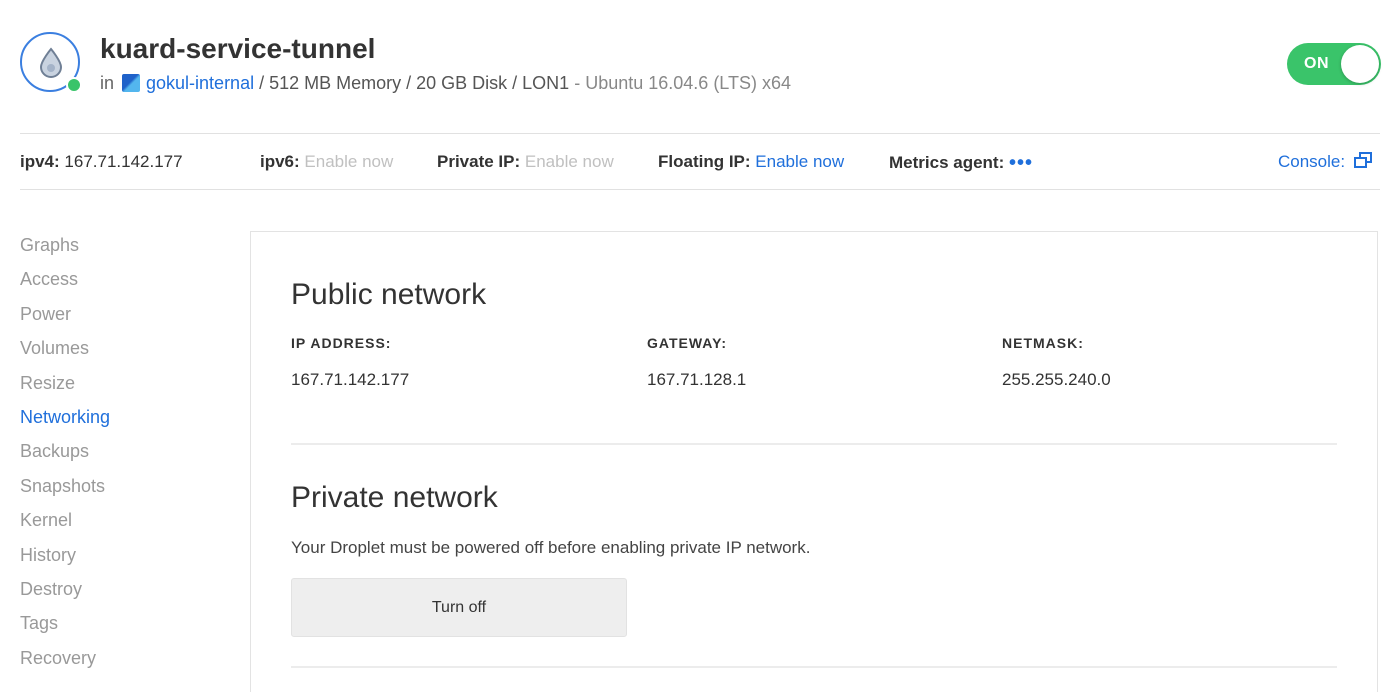  Describe the element at coordinates (120, 522) in the screenshot. I see `sidebar-item-kernel: Kernel` at that location.